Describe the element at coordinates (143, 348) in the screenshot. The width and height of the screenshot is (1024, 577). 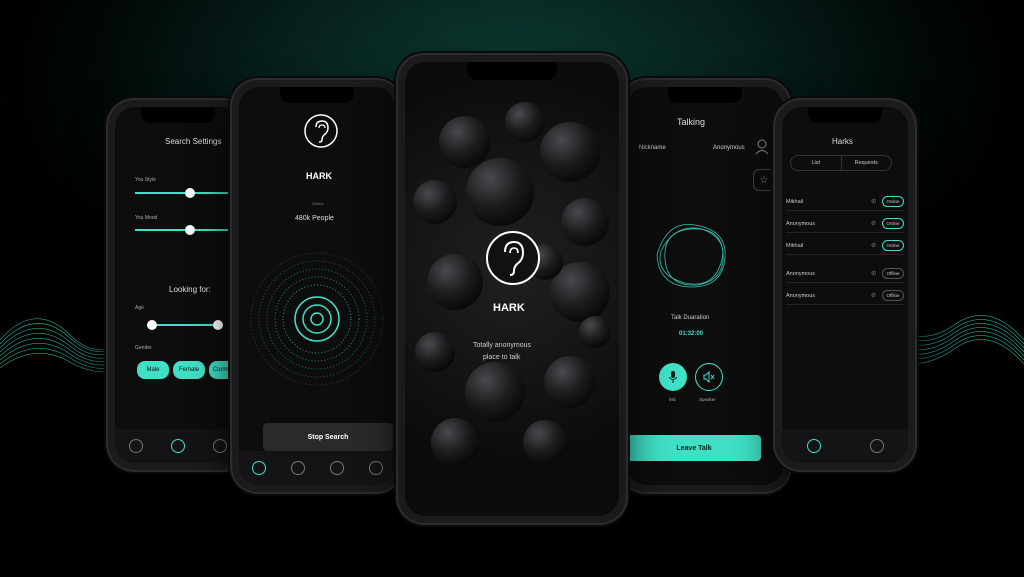
I see `gender-label: Gender` at that location.